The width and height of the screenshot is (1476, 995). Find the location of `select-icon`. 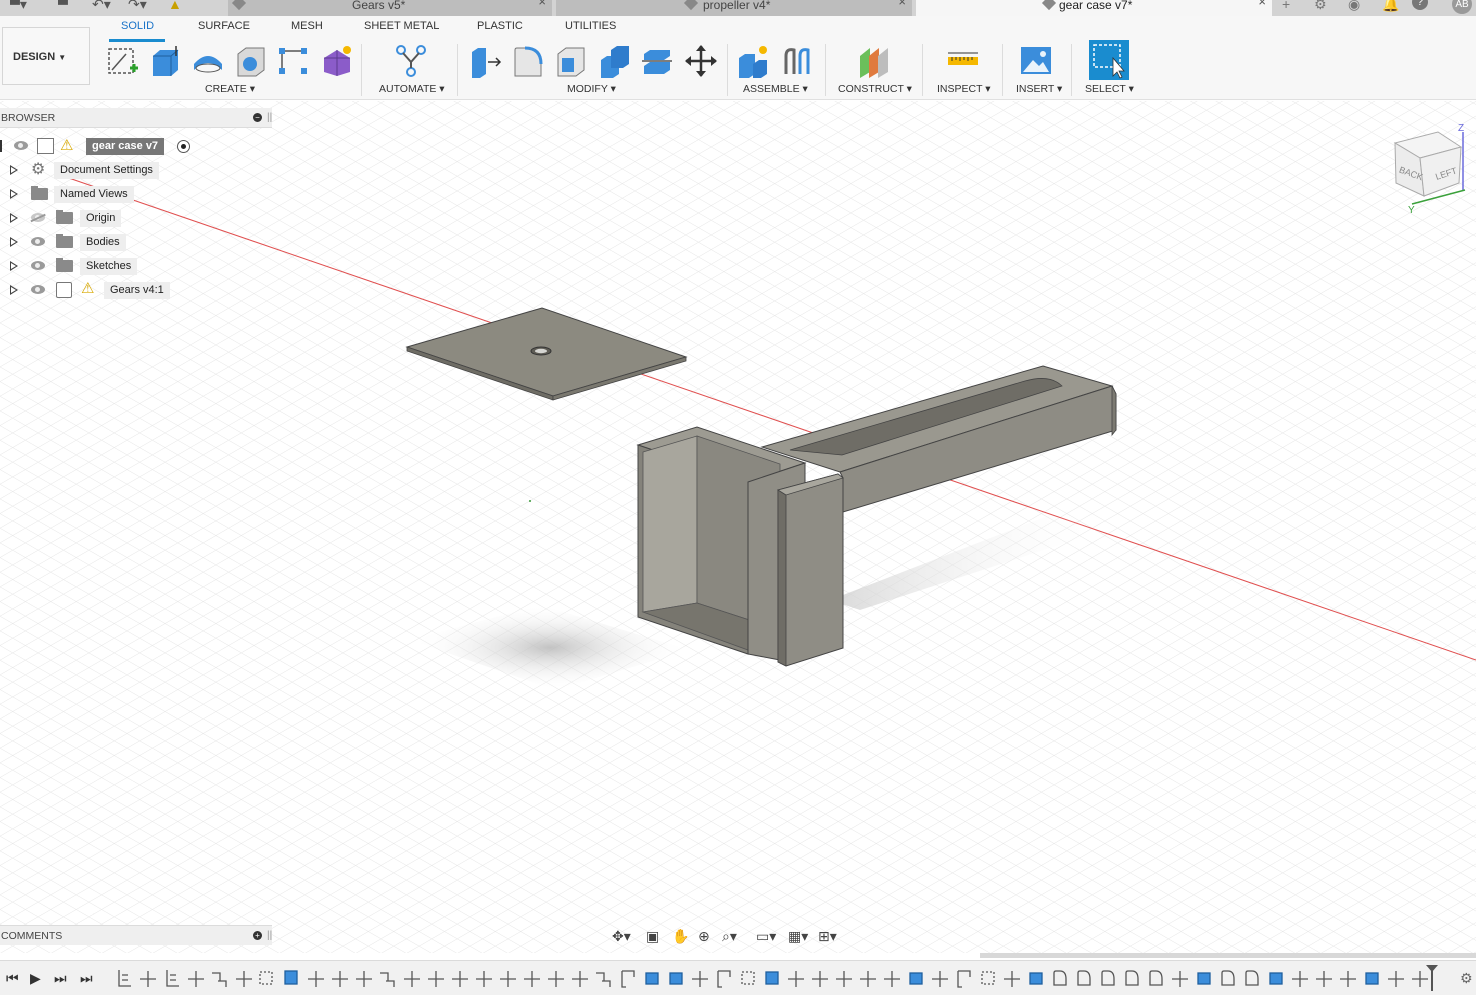

select-icon is located at coordinates (1109, 60).